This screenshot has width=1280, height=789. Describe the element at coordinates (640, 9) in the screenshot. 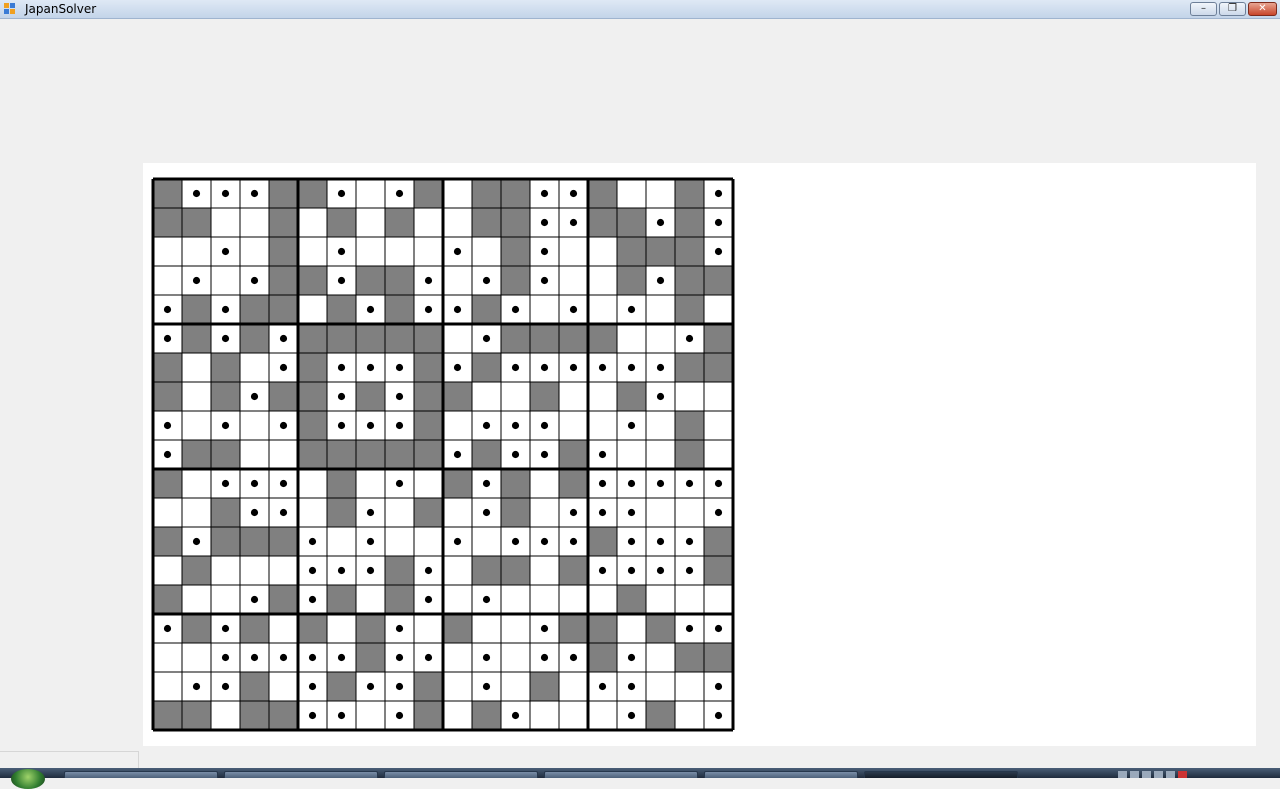

I see `title-bar: JapanSolver – ❐ ✕` at that location.